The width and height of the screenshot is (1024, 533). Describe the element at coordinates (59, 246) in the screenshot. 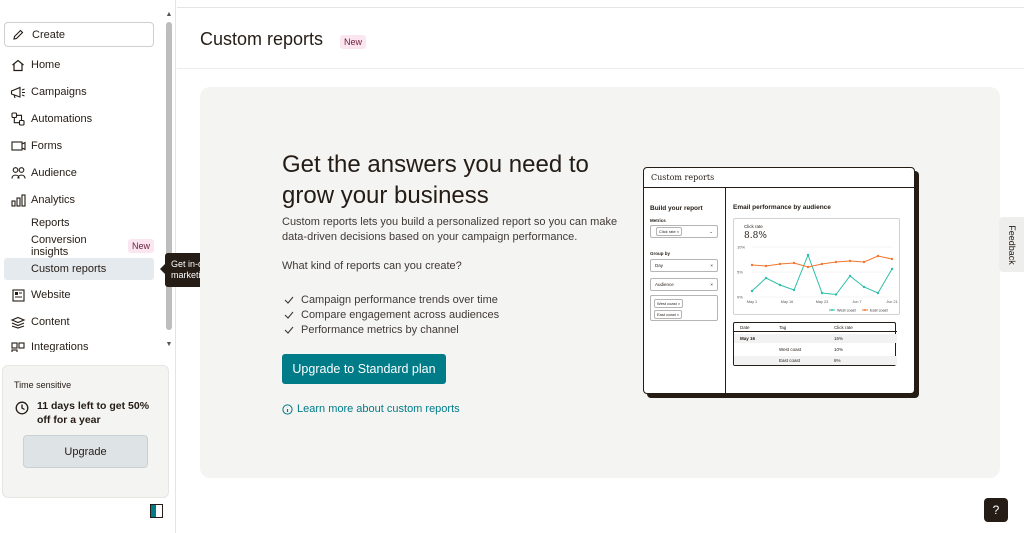

I see `sidebar-subitem-label: Conversion insights` at that location.